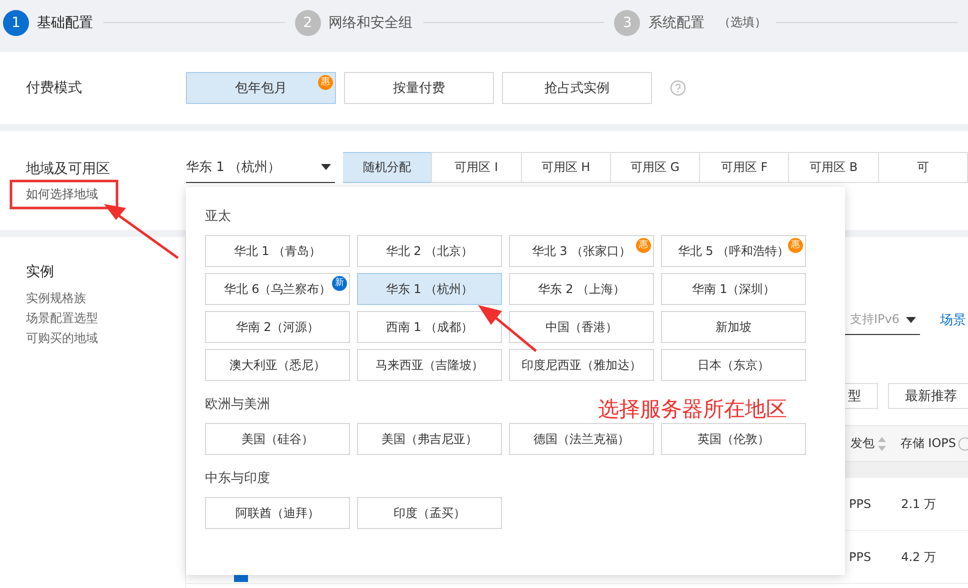 The height and width of the screenshot is (588, 968). Describe the element at coordinates (16, 23) in the screenshot. I see `step-number: 1` at that location.